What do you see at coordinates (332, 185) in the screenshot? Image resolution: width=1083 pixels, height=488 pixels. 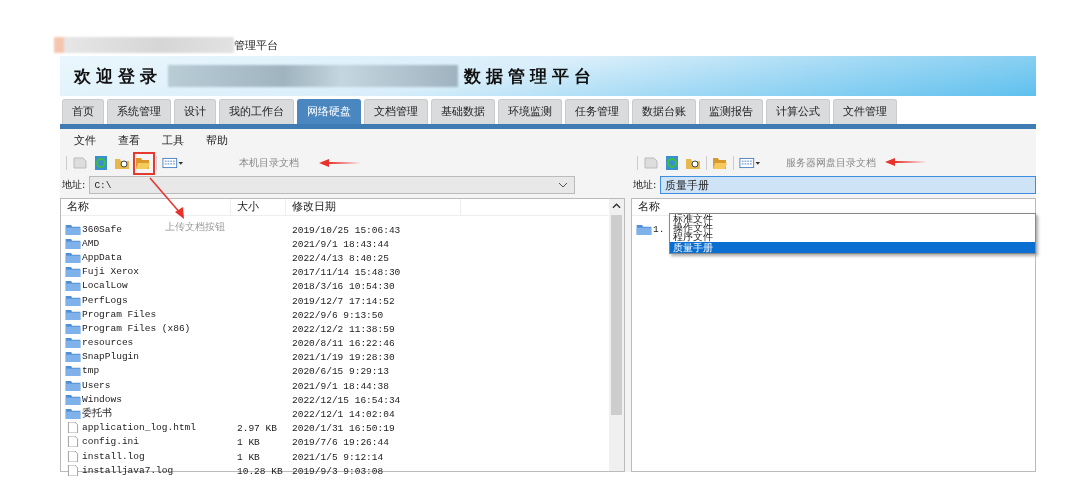 I see `address-field: C:\` at bounding box center [332, 185].